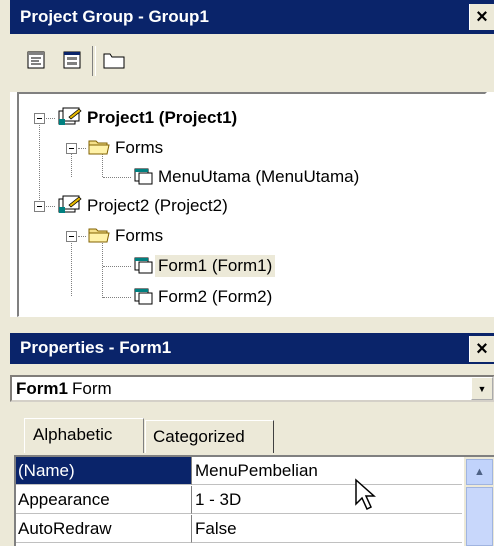 This screenshot has height=546, width=494. What do you see at coordinates (114, 16) in the screenshot?
I see `project-group-title: Project Group - Group1` at bounding box center [114, 16].